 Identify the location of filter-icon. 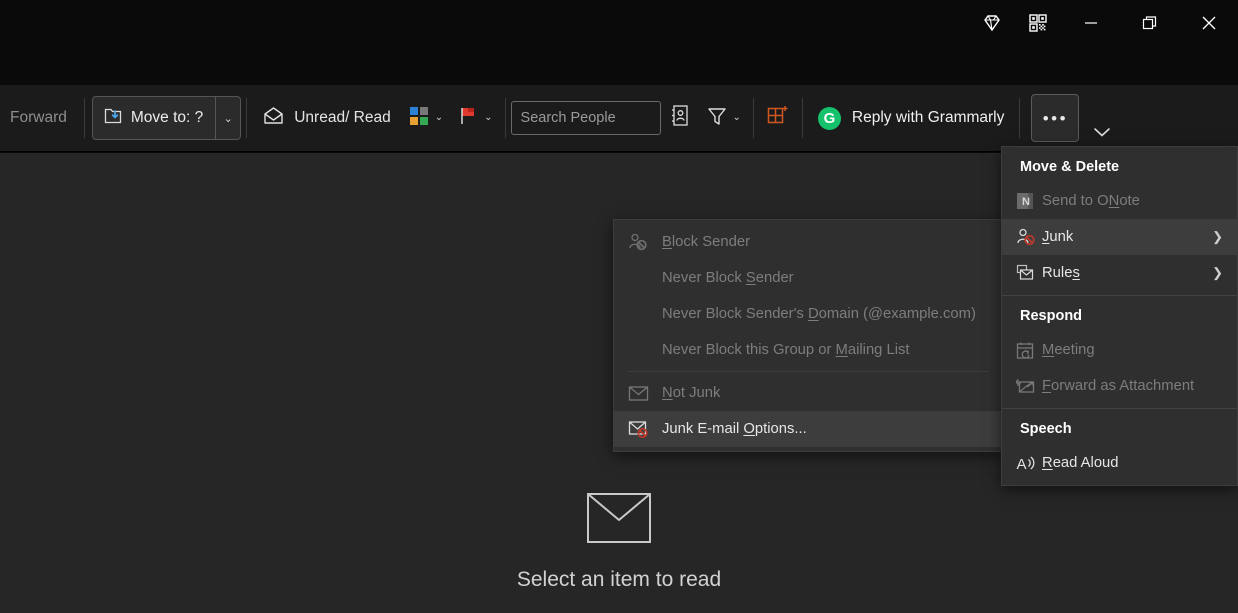
(717, 118).